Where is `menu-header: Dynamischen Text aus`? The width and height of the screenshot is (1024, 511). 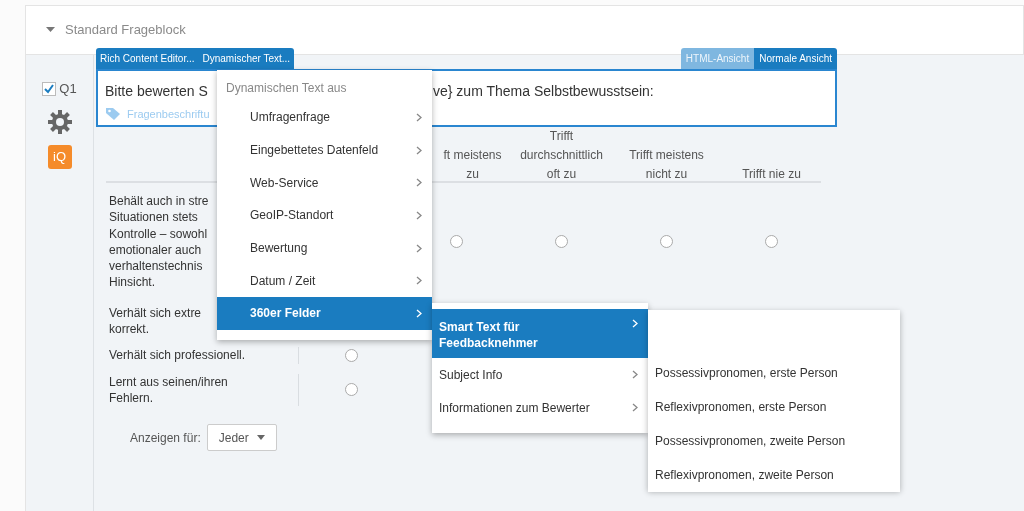
menu-header: Dynamischen Text aus is located at coordinates (286, 88).